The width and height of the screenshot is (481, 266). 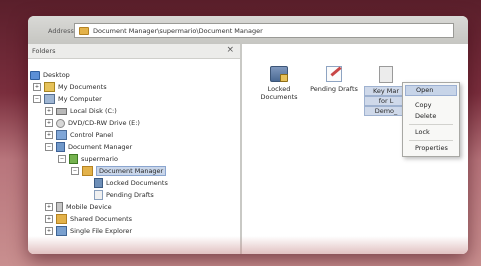 What do you see at coordinates (431, 90) in the screenshot?
I see `context-menu-open: Open` at bounding box center [431, 90].